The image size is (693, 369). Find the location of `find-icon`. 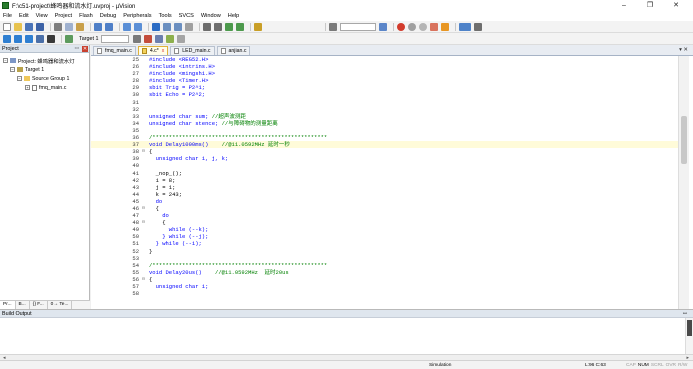

find-icon is located at coordinates (333, 26).